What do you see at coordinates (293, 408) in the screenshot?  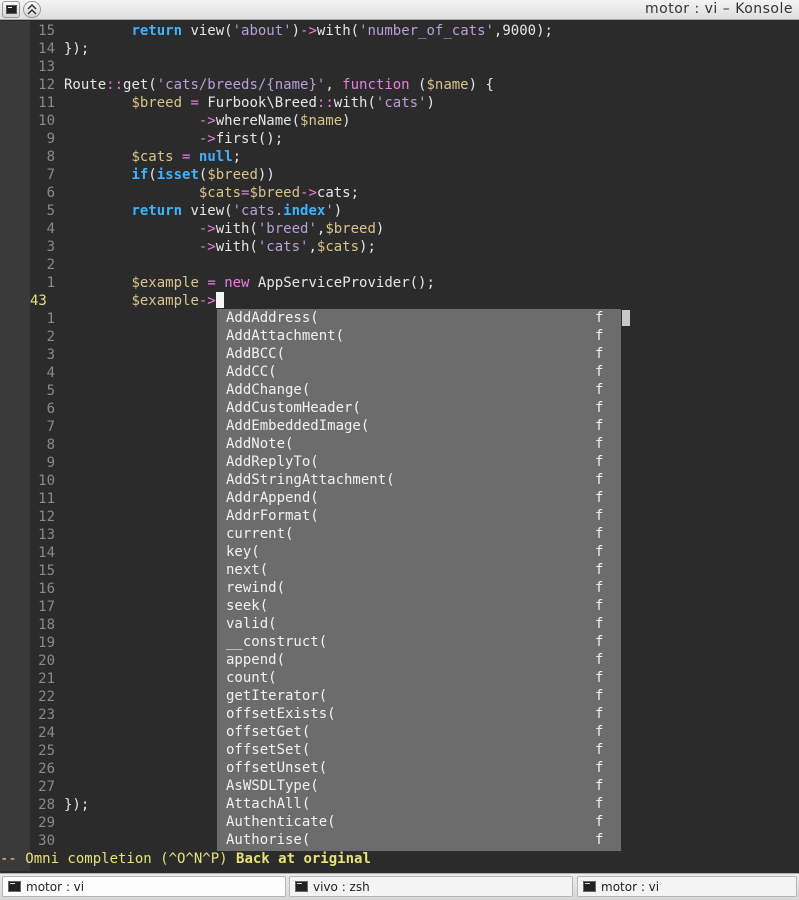 I see `completion-item-text: AddCustomHeader(` at bounding box center [293, 408].